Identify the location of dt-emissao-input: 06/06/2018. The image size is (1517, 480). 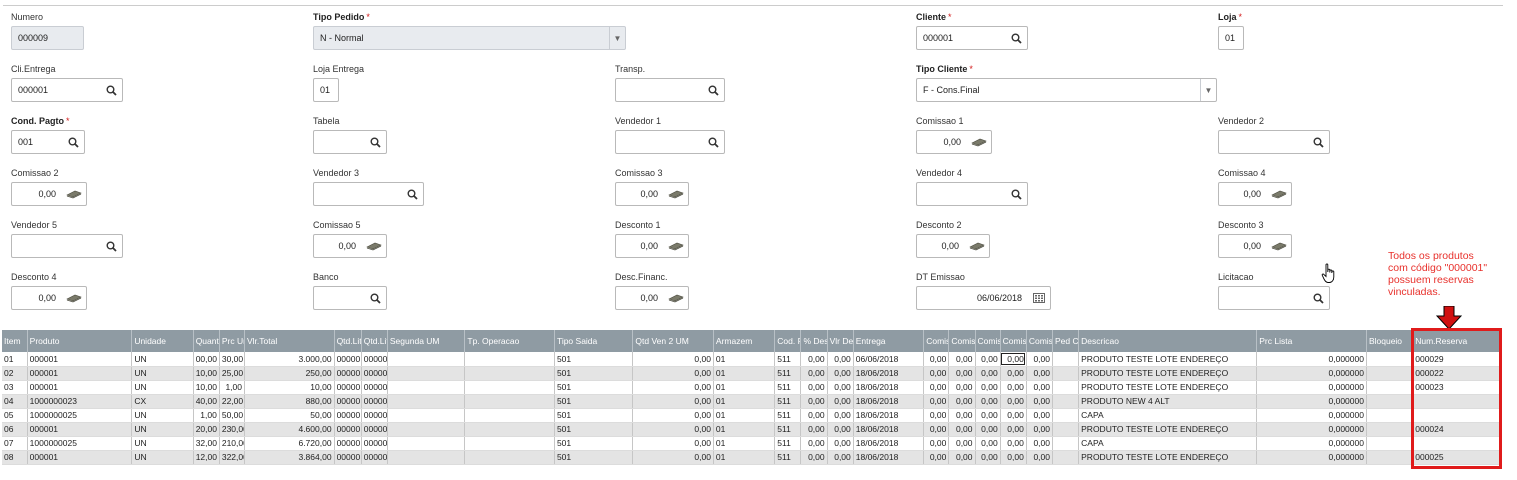
(983, 298).